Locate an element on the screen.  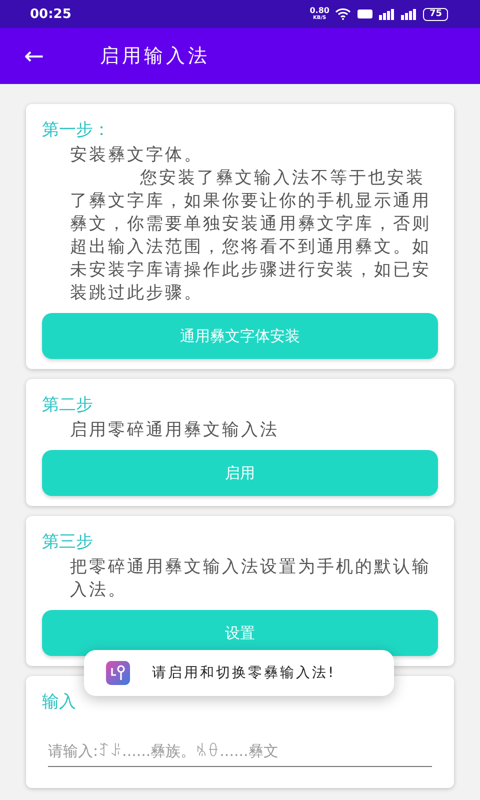
step-description: 启用零碎通用彝文输入法 is located at coordinates (174, 430).